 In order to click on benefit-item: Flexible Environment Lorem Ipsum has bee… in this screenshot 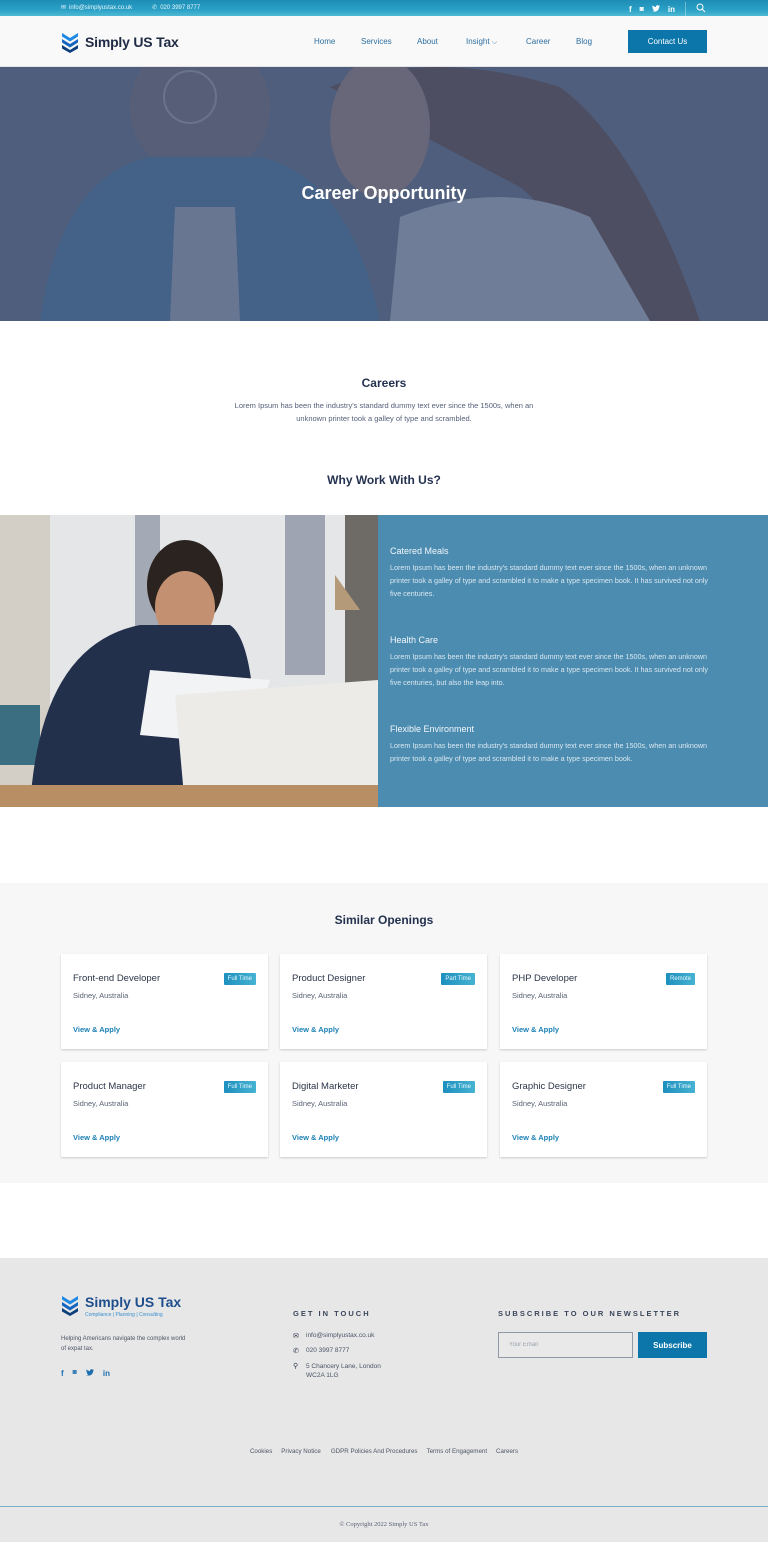, I will do `click(550, 745)`.